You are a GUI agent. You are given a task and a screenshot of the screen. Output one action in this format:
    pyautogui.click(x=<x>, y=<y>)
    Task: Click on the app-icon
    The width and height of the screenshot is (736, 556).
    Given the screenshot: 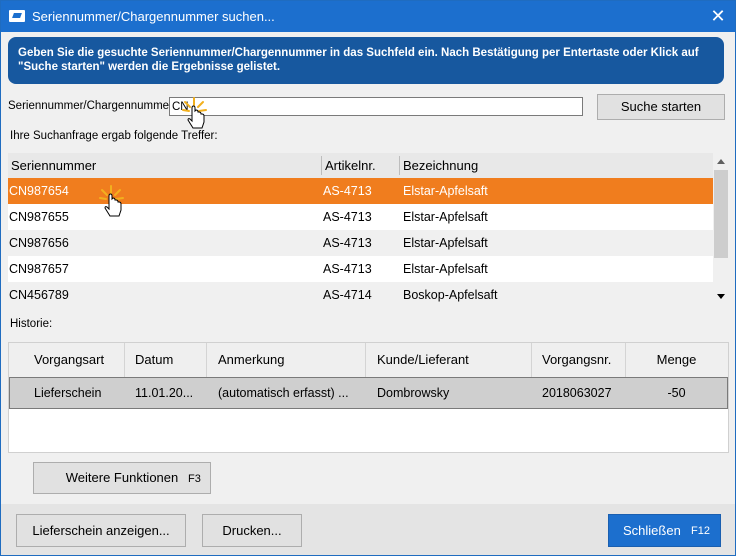 What is the action you would take?
    pyautogui.click(x=17, y=16)
    